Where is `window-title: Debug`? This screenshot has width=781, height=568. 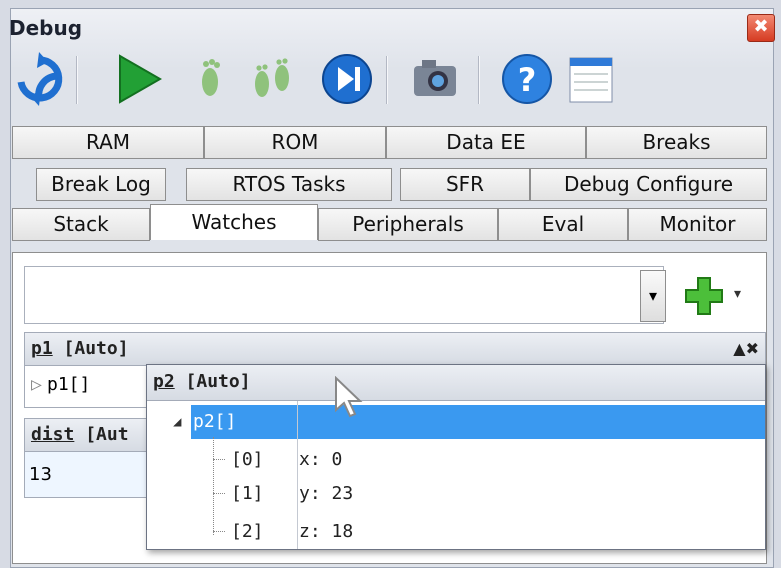 window-title: Debug is located at coordinates (46, 28).